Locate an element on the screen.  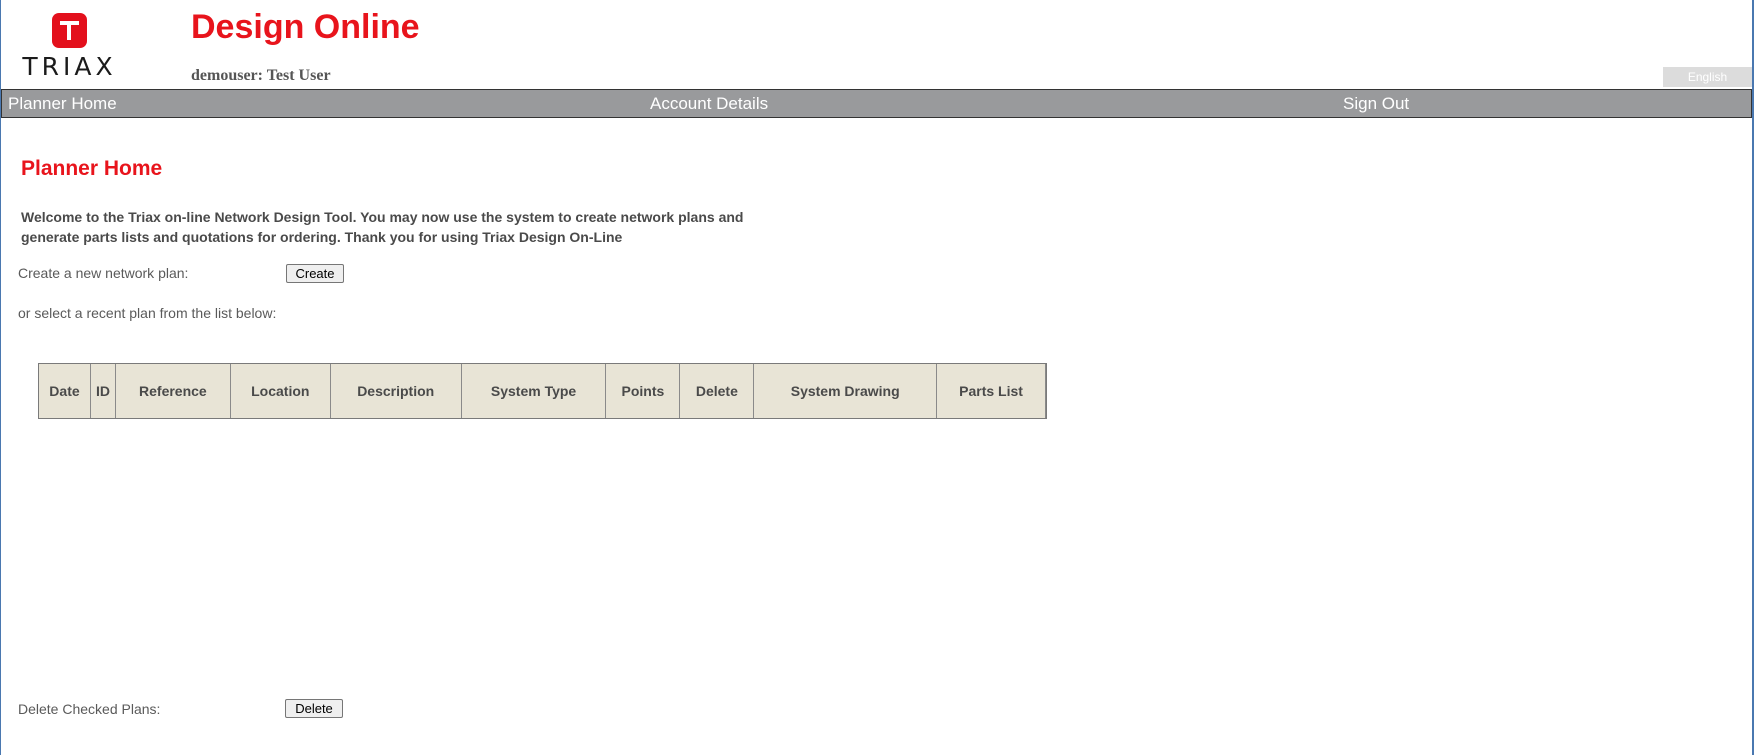
column-header-parts-list: Parts List is located at coordinates (991, 391).